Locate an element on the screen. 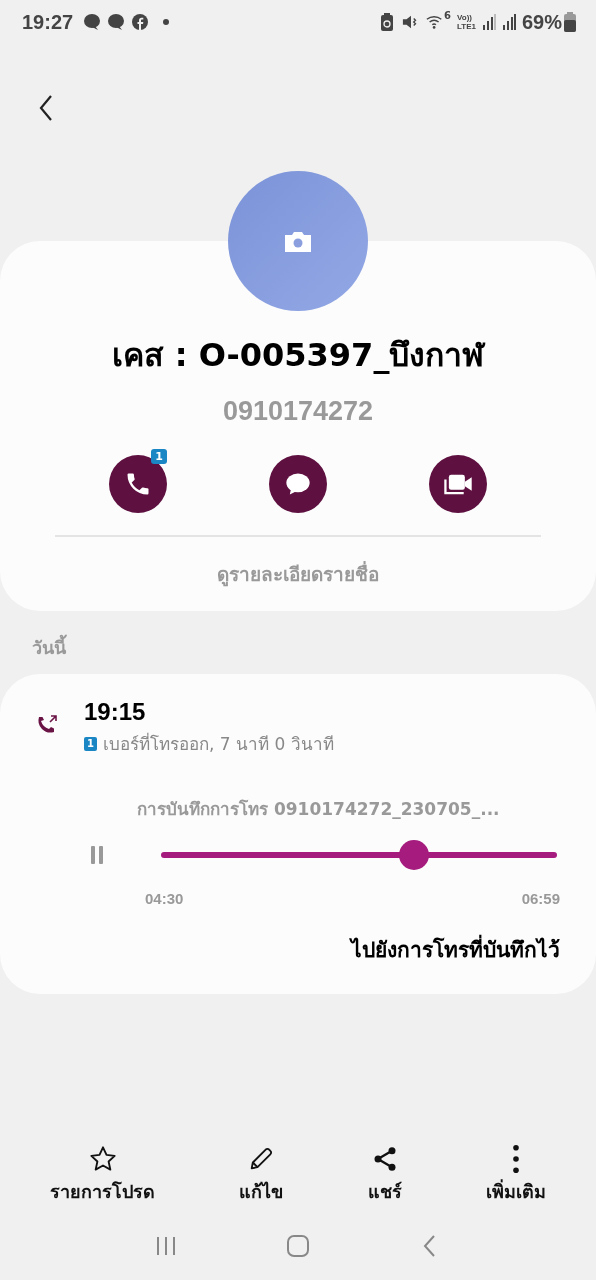 Image resolution: width=596 pixels, height=1280 pixels. outgoing-call-icon is located at coordinates (48, 724).